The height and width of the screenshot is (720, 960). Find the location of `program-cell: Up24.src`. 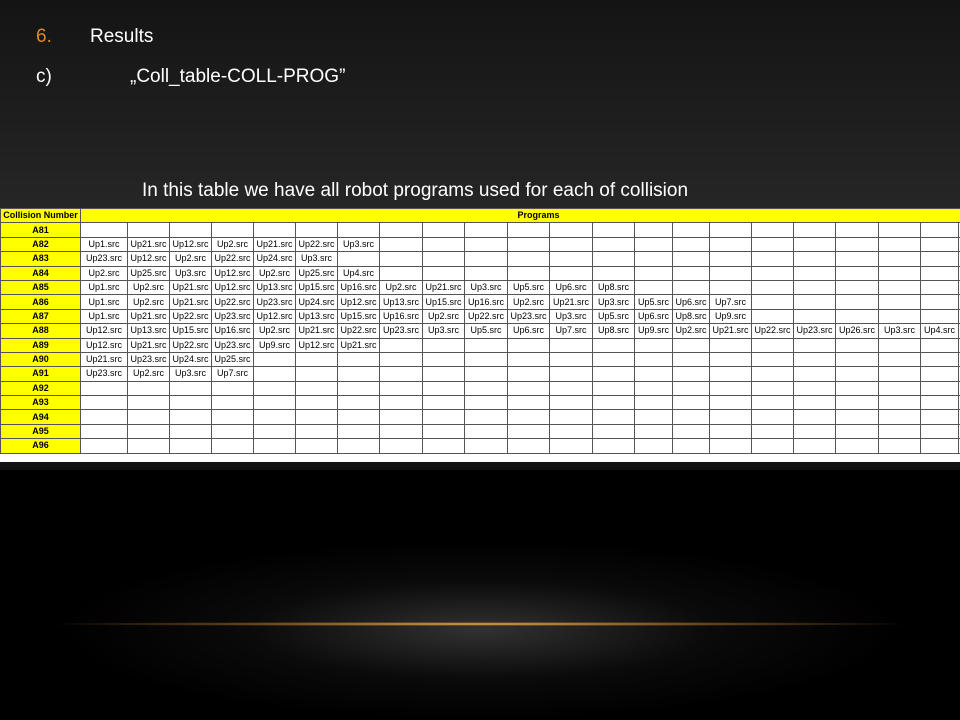

program-cell: Up24.src is located at coordinates (274, 259).